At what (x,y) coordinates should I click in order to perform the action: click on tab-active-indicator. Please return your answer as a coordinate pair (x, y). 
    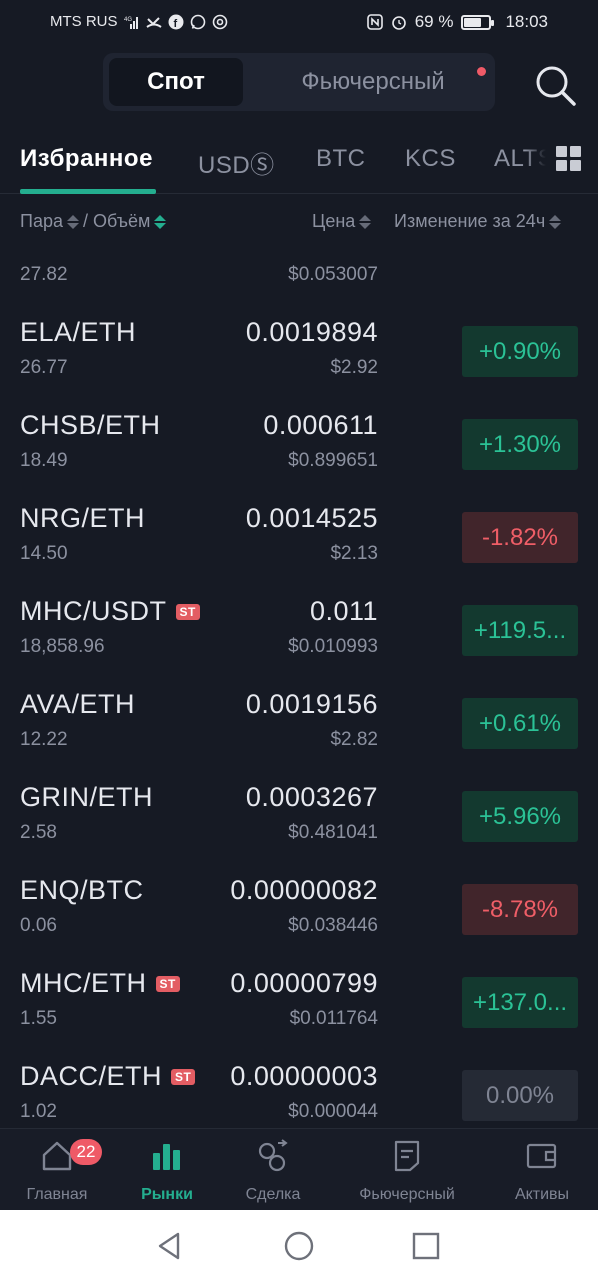
    Looking at the image, I should click on (88, 191).